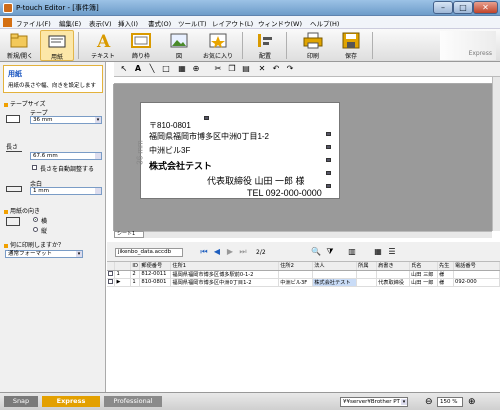 This screenshot has height=410, width=500. I want to click on delete-icon: ✕, so click(262, 69).